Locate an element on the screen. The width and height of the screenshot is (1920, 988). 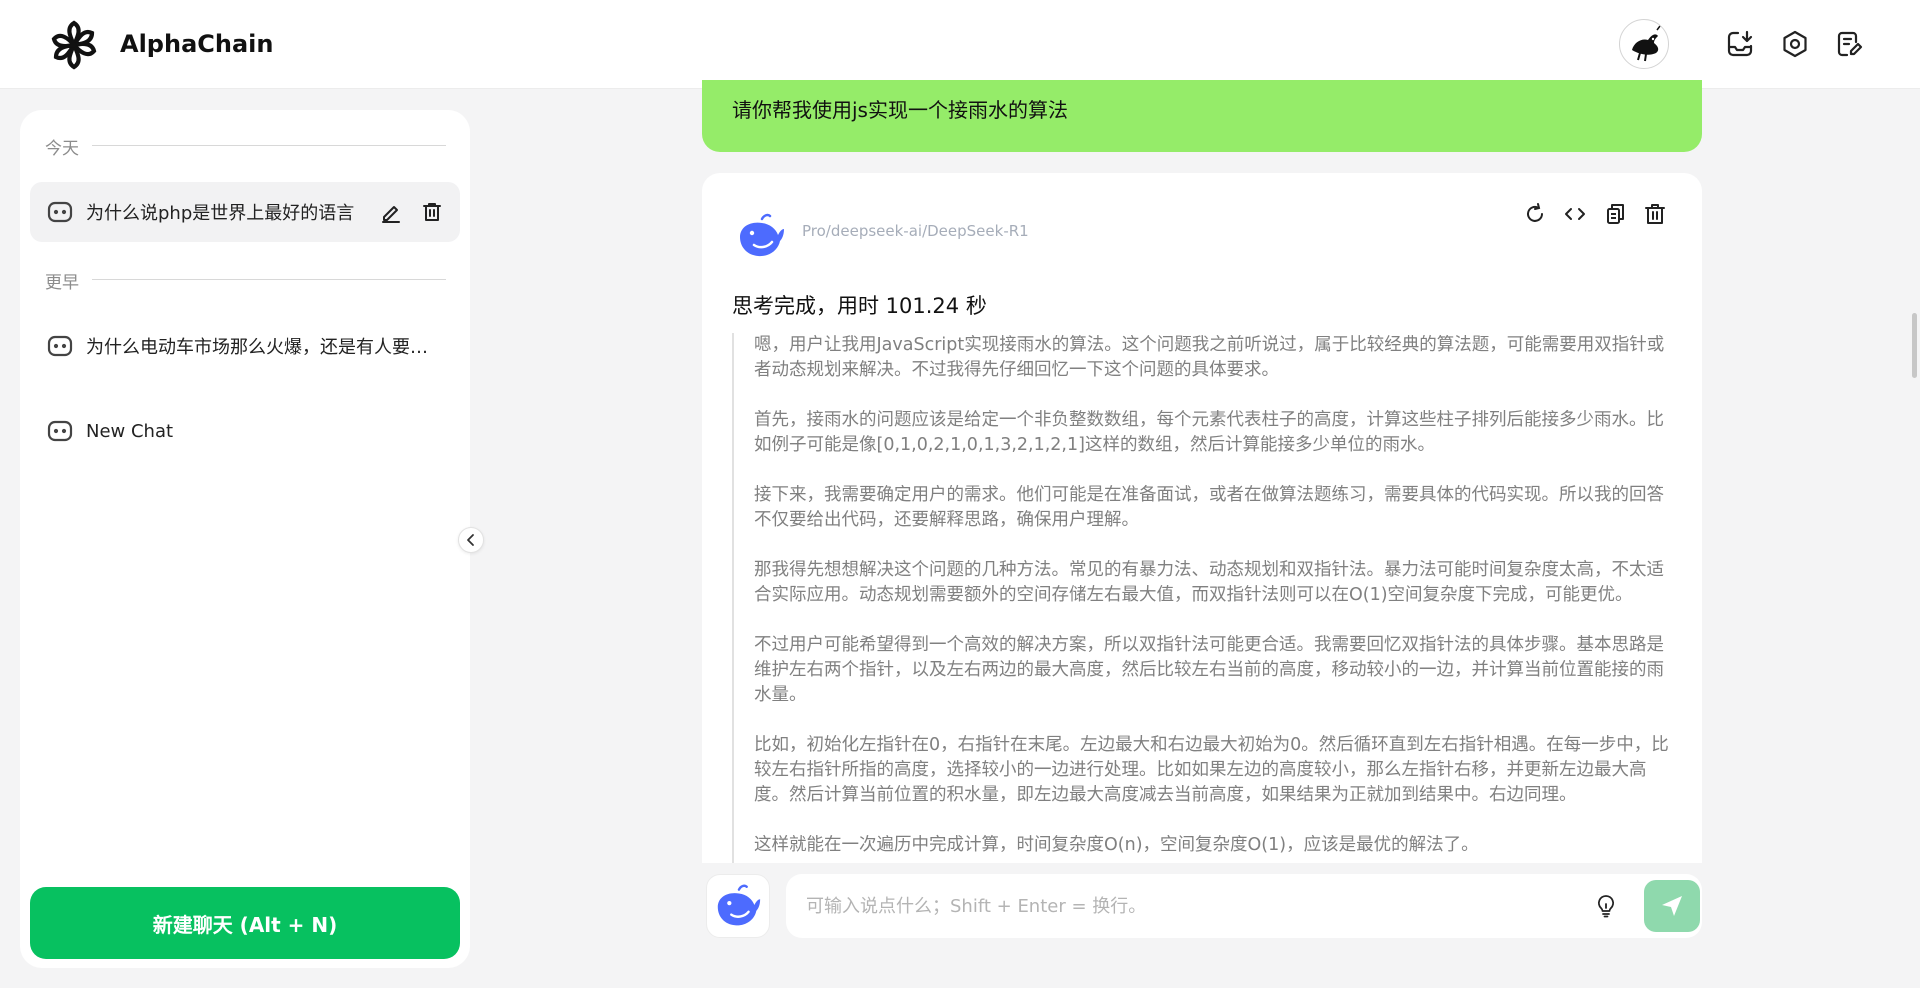
app-name: AlphaChain is located at coordinates (197, 44).